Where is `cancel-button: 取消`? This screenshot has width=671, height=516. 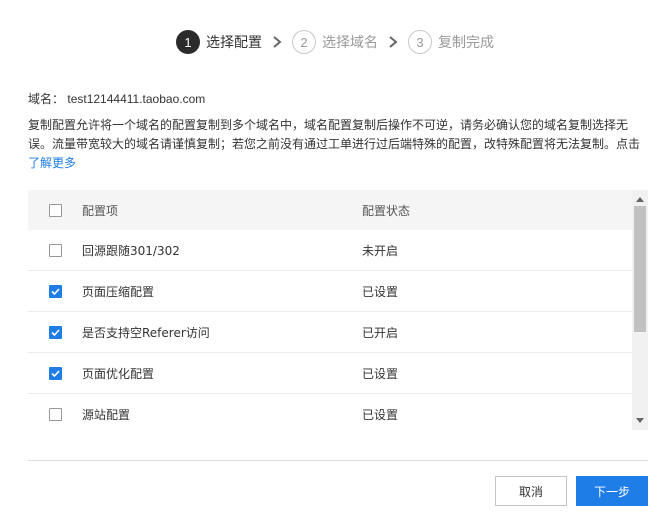 cancel-button: 取消 is located at coordinates (531, 491).